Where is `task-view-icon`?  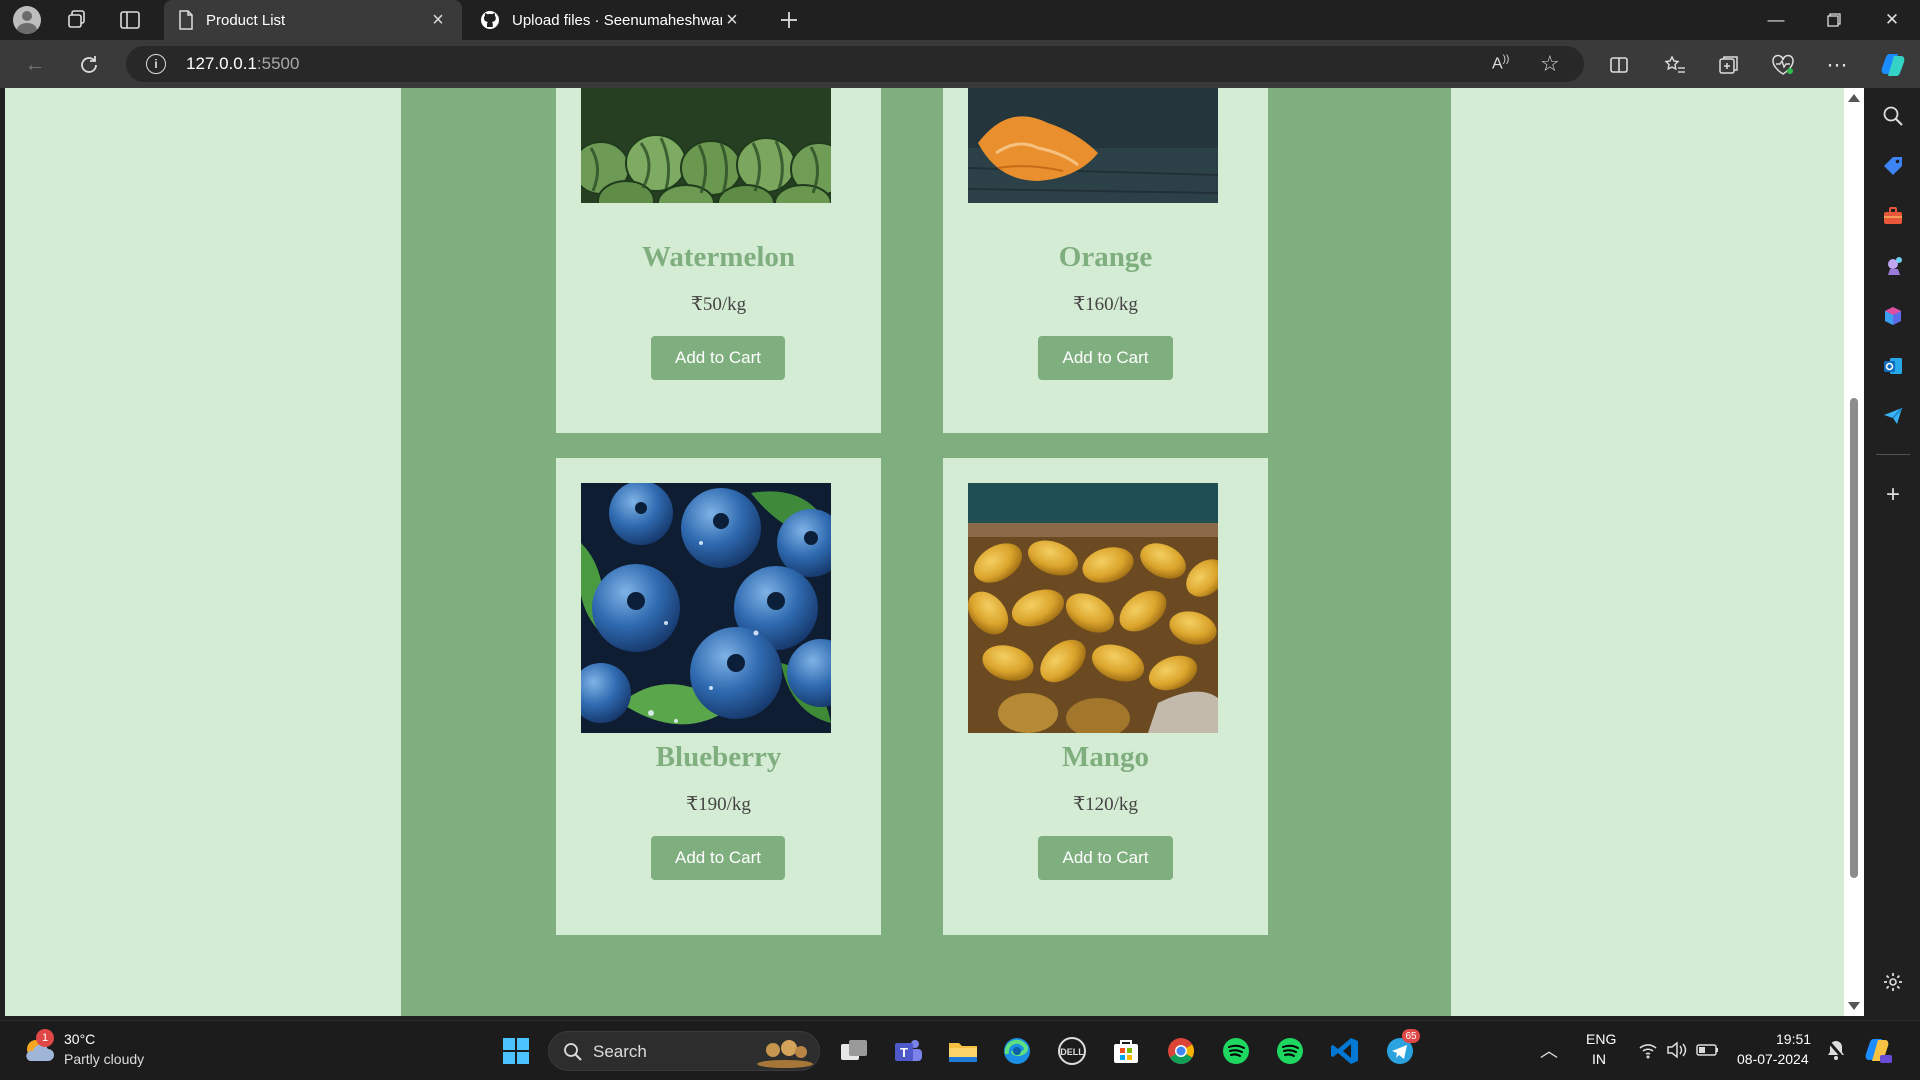 task-view-icon is located at coordinates (854, 1051).